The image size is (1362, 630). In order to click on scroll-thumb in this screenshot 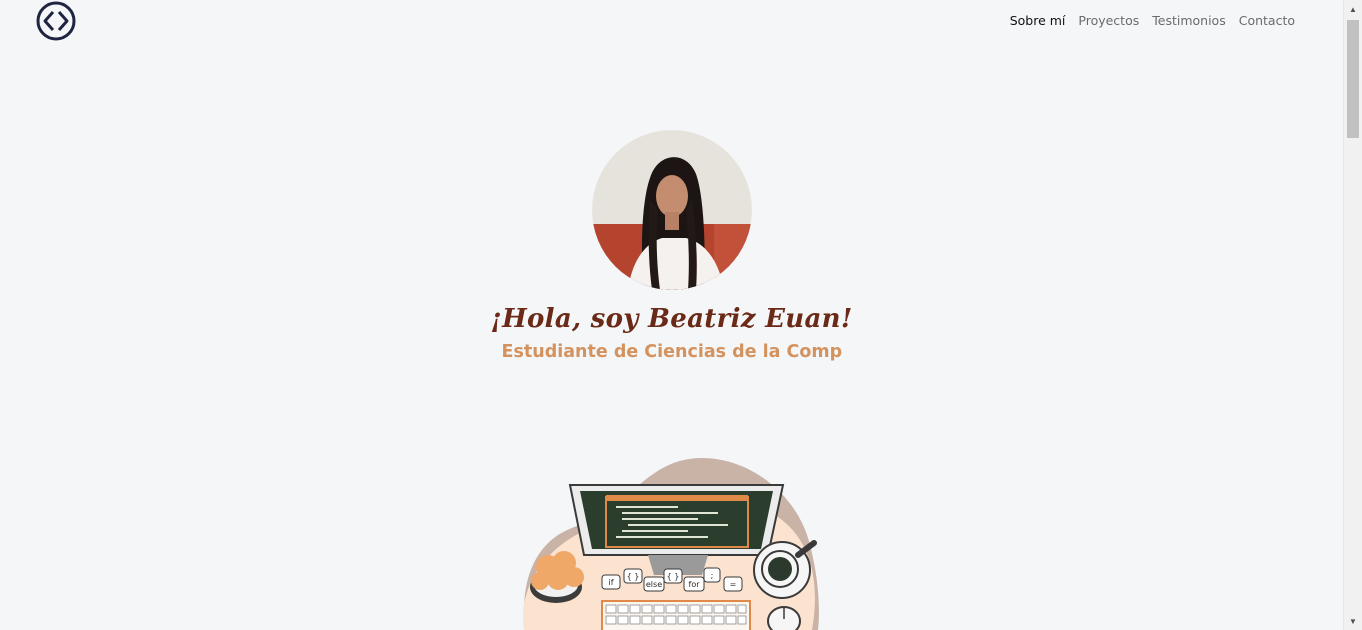, I will do `click(1353, 79)`.